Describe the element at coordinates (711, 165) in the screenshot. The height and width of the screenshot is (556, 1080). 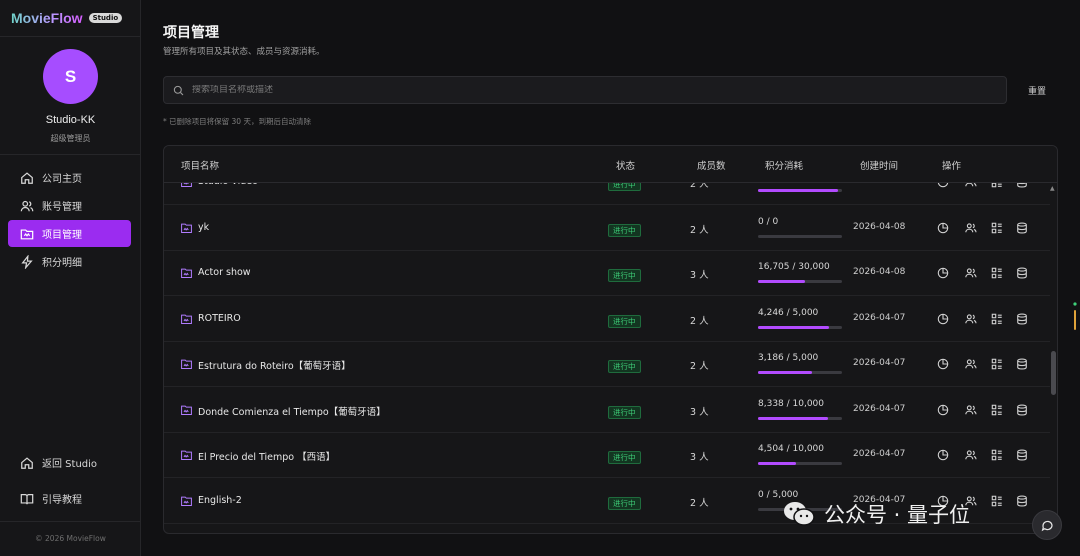
I see `column-header-members: 成员数` at that location.